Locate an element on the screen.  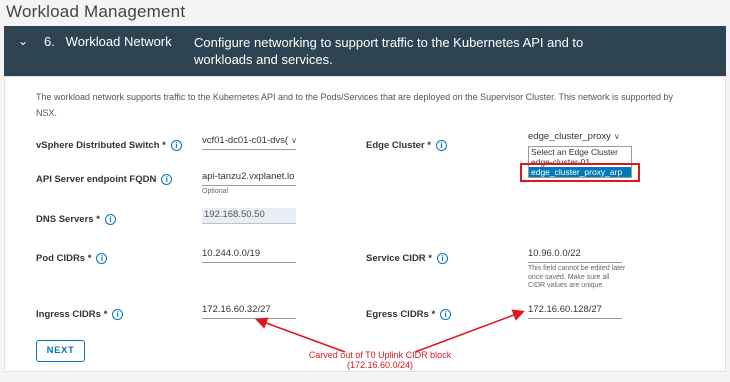
arrow-to-ingress is located at coordinates (300, 335).